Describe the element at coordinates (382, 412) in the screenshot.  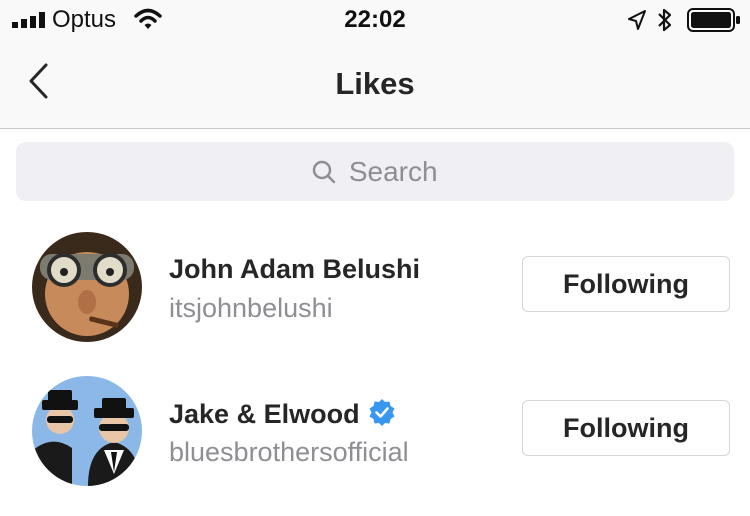
I see `verified-badge-icon` at that location.